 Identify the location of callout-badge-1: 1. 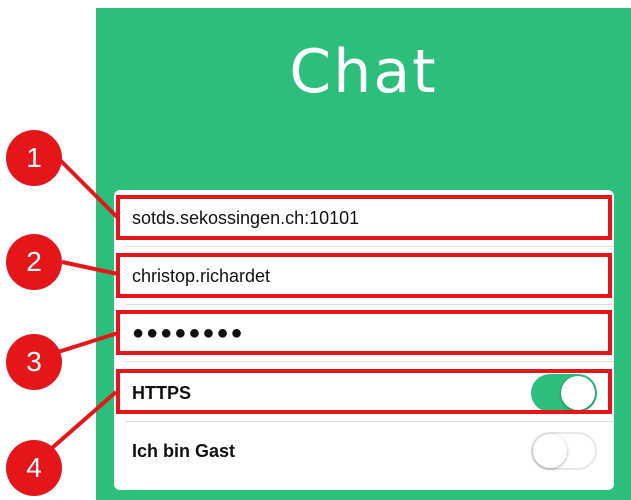
(34, 158).